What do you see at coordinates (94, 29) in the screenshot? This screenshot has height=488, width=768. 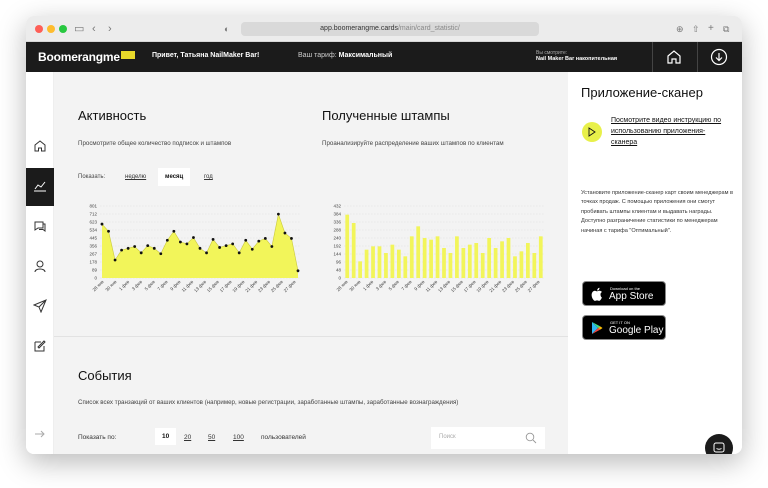 I see `back-icon: ‹` at bounding box center [94, 29].